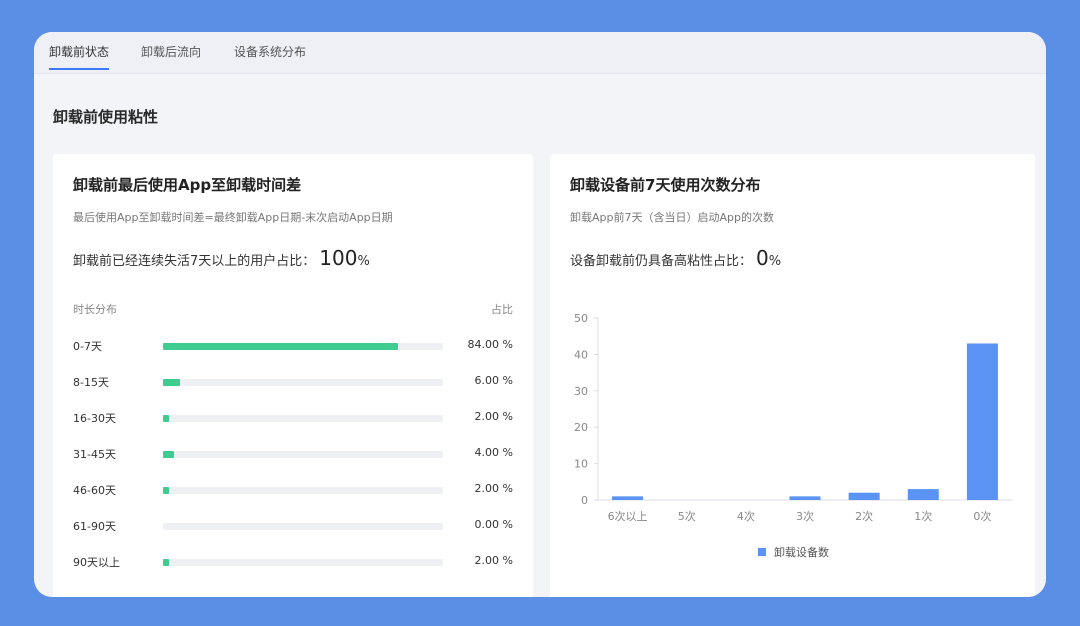  Describe the element at coordinates (502, 309) in the screenshot. I see `column-header-ratio: 占比` at that location.